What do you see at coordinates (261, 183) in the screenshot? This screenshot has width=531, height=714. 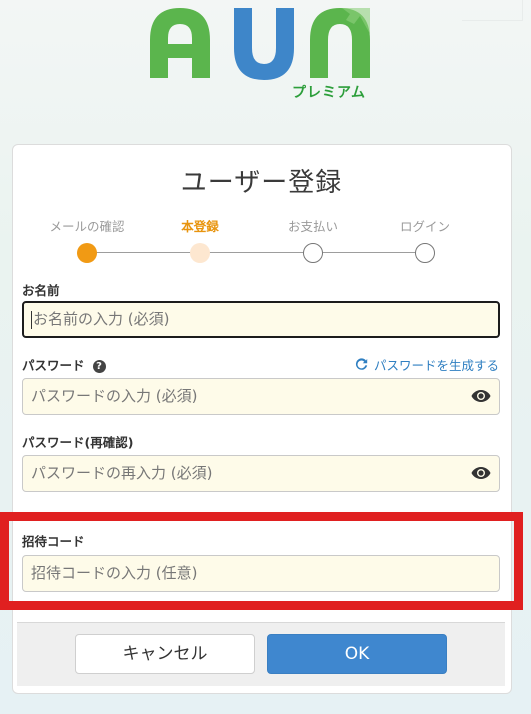 I see `page-title: ユーザー登録` at bounding box center [261, 183].